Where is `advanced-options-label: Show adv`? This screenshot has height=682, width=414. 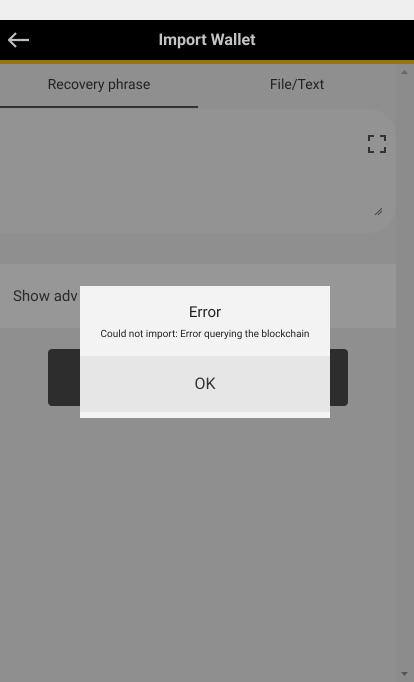
advanced-options-label: Show adv is located at coordinates (45, 296).